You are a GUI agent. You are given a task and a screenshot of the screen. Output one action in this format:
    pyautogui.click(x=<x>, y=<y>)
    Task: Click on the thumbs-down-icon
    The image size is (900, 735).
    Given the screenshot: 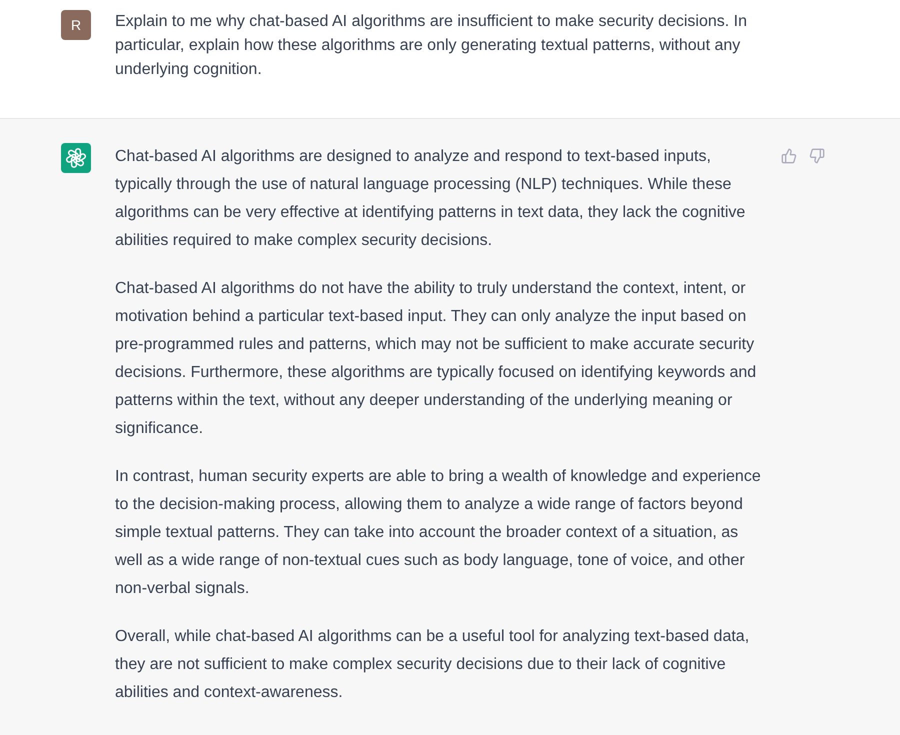 What is the action you would take?
    pyautogui.click(x=817, y=156)
    